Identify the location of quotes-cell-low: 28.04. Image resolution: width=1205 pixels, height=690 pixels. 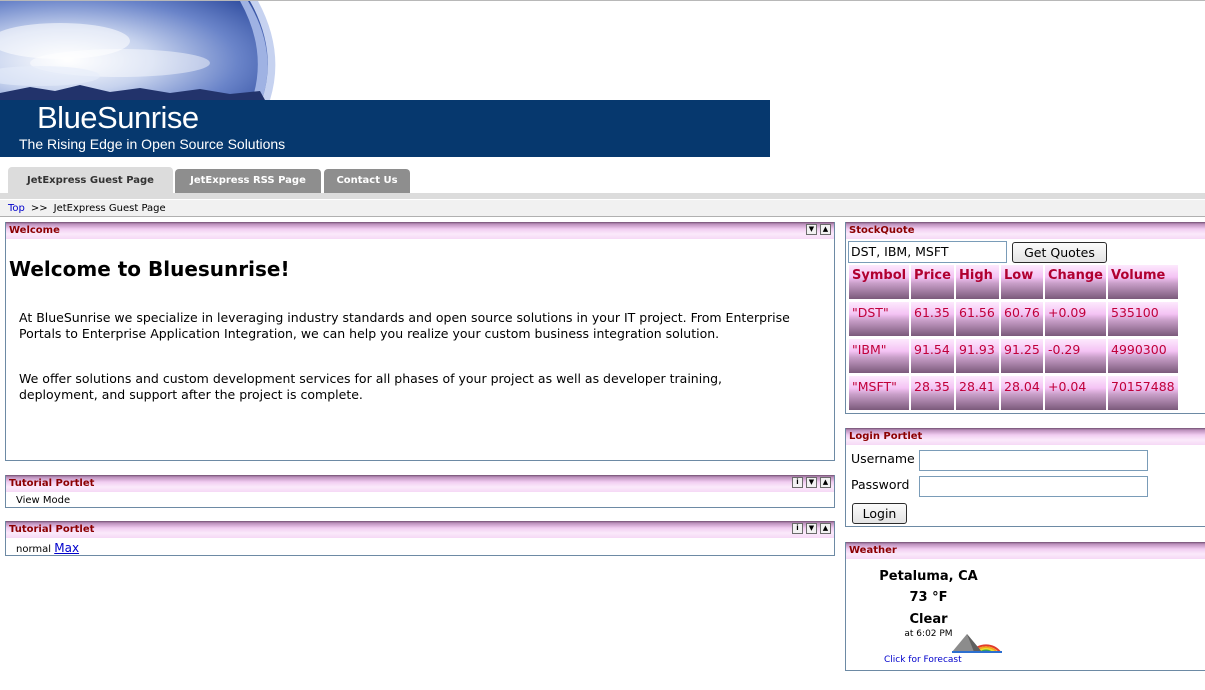
(1022, 393).